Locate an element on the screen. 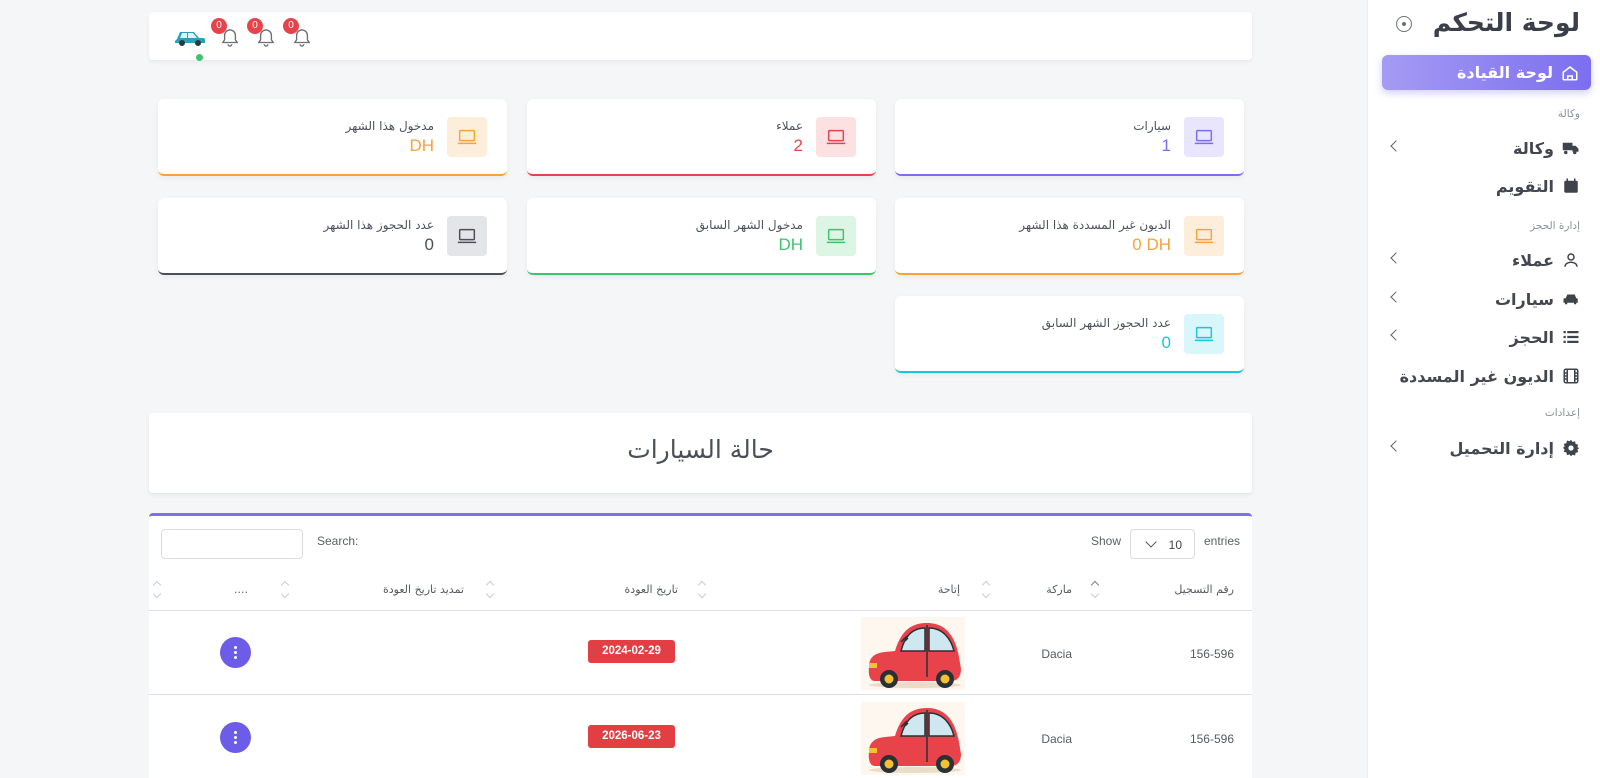 The height and width of the screenshot is (778, 1600). sidebar-item-dashboard: لوحة القيادة is located at coordinates (1486, 72).